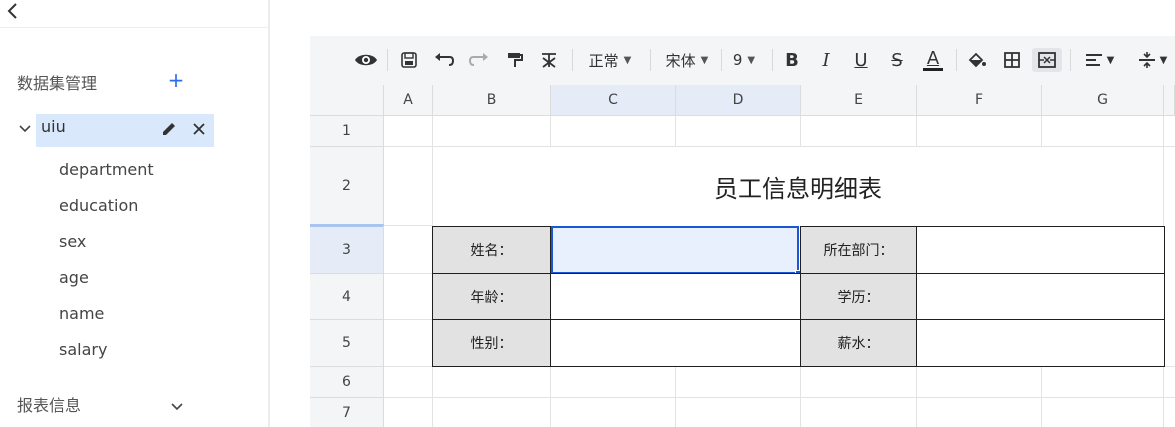  Describe the element at coordinates (1040, 296) in the screenshot. I see `education-value-cell` at that location.